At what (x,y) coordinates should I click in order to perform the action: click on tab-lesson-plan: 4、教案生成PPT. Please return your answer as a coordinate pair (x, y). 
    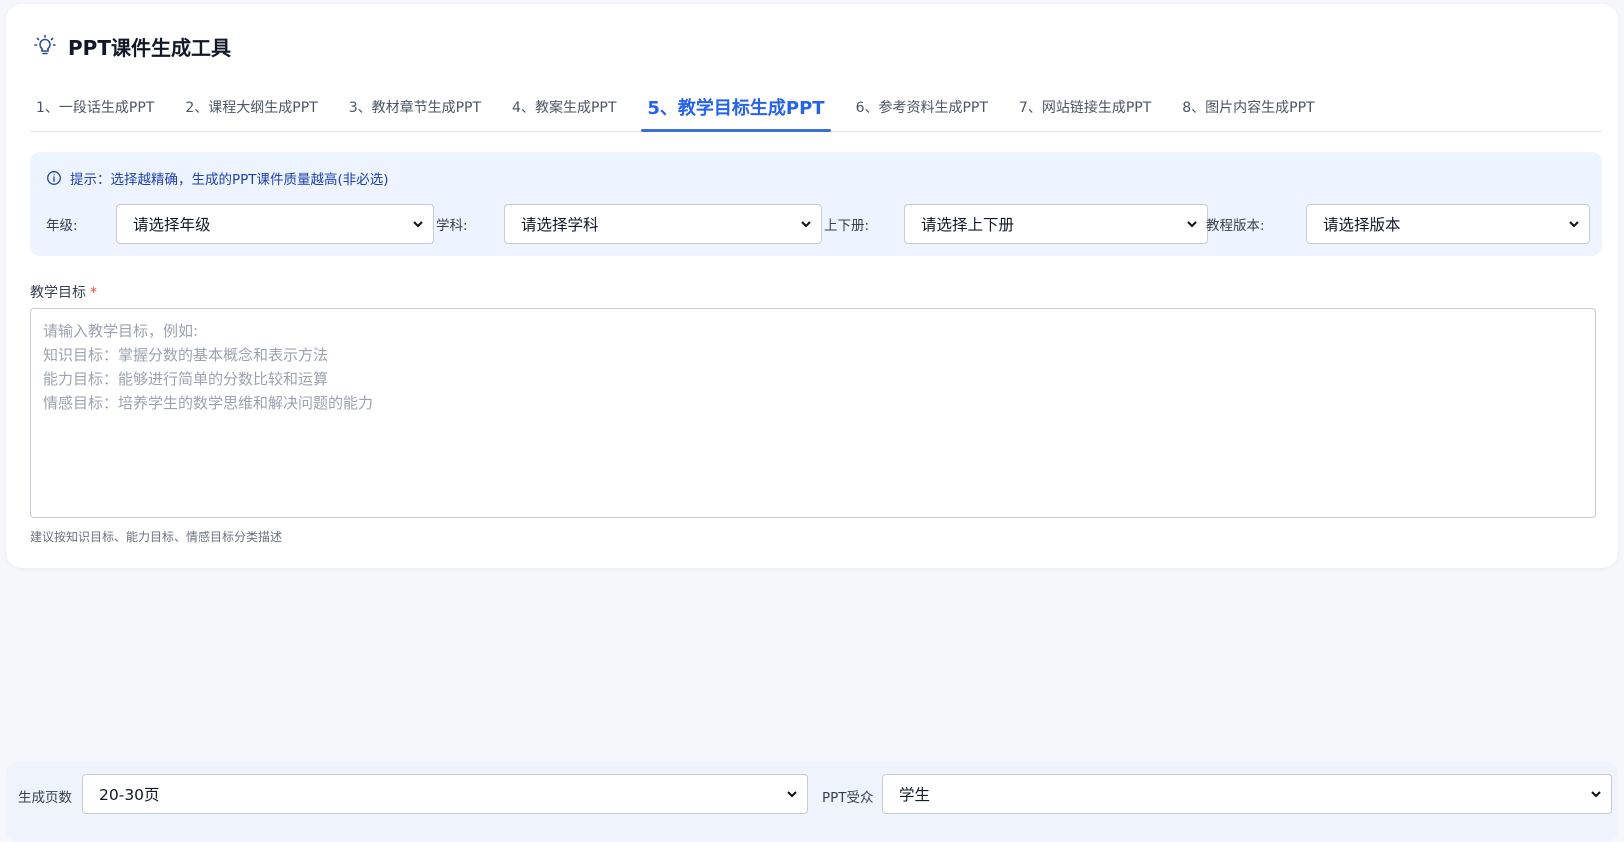
    Looking at the image, I should click on (564, 106).